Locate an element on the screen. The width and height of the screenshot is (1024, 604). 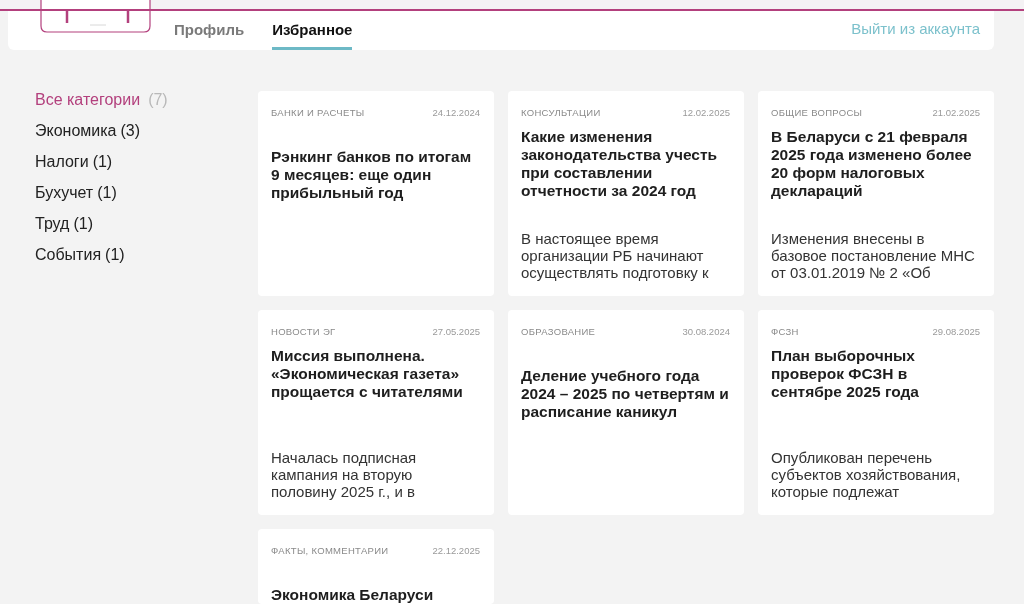
article-date: 27.05.2025 is located at coordinates (456, 332).